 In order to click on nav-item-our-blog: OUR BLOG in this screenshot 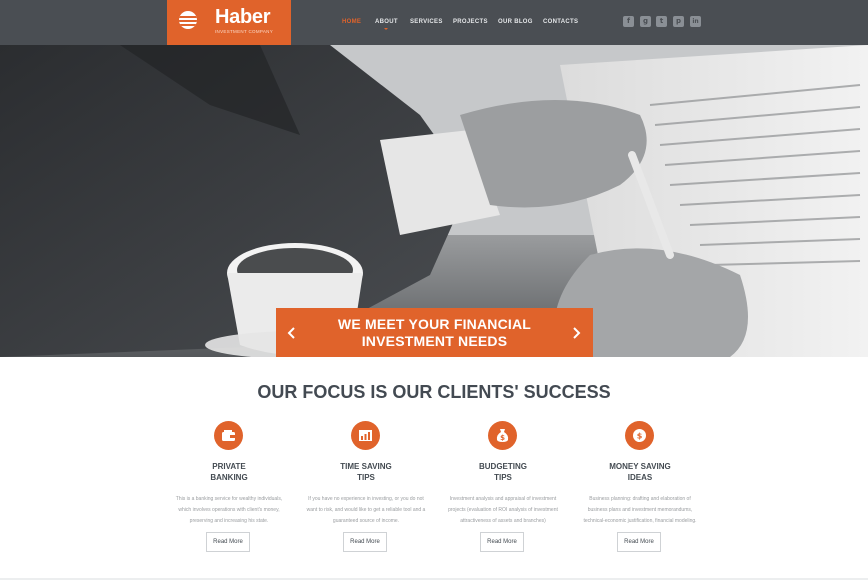, I will do `click(515, 22)`.